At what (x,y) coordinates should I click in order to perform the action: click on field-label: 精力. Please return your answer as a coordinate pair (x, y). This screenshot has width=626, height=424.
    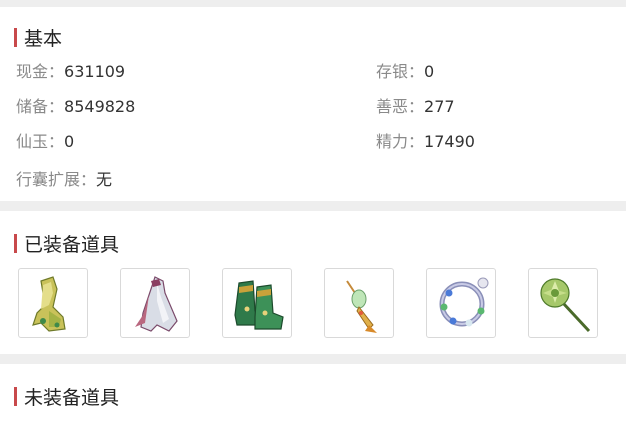
    Looking at the image, I should click on (392, 141).